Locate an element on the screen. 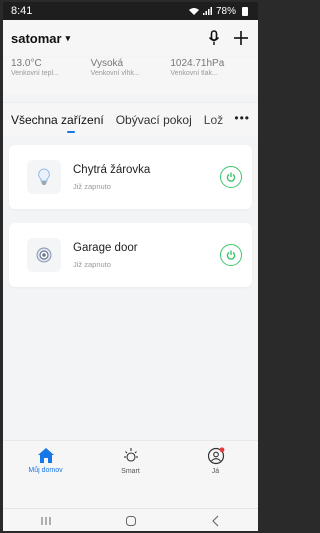 The height and width of the screenshot is (533, 320). weather-value: Vysoká is located at coordinates (107, 63).